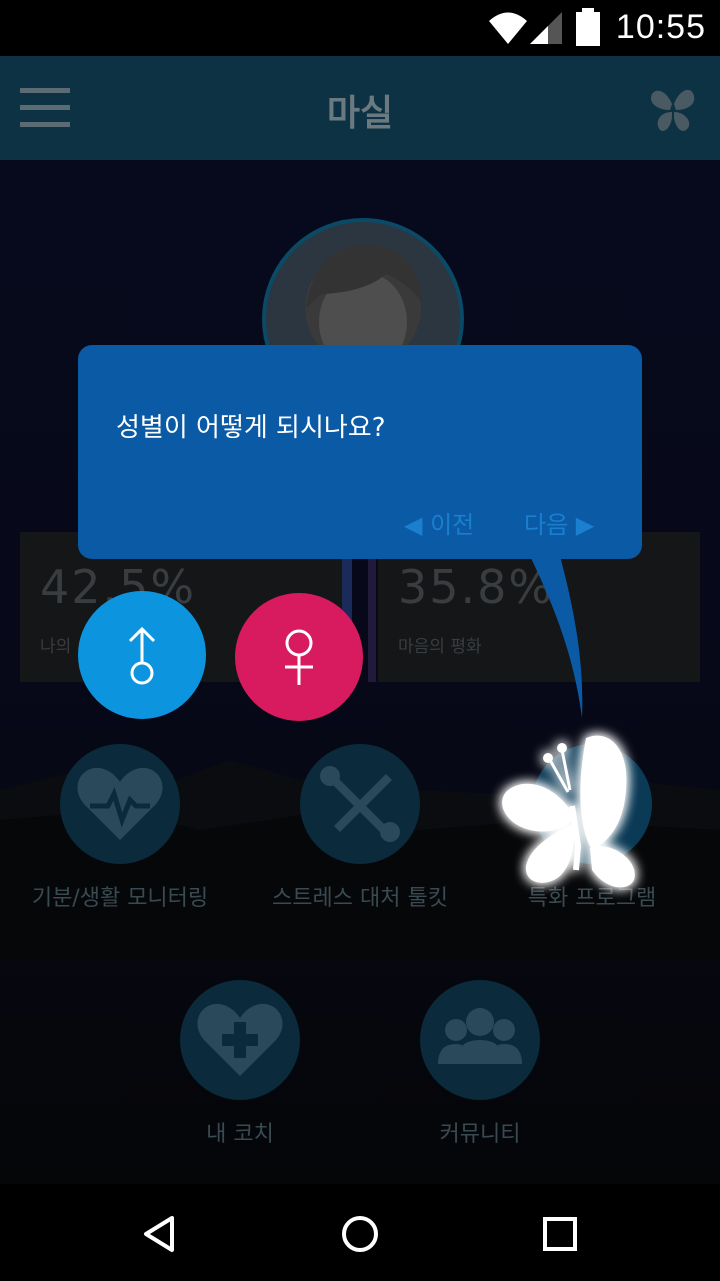  I want to click on feature-label: 기분/생활 모니터링, so click(120, 898).